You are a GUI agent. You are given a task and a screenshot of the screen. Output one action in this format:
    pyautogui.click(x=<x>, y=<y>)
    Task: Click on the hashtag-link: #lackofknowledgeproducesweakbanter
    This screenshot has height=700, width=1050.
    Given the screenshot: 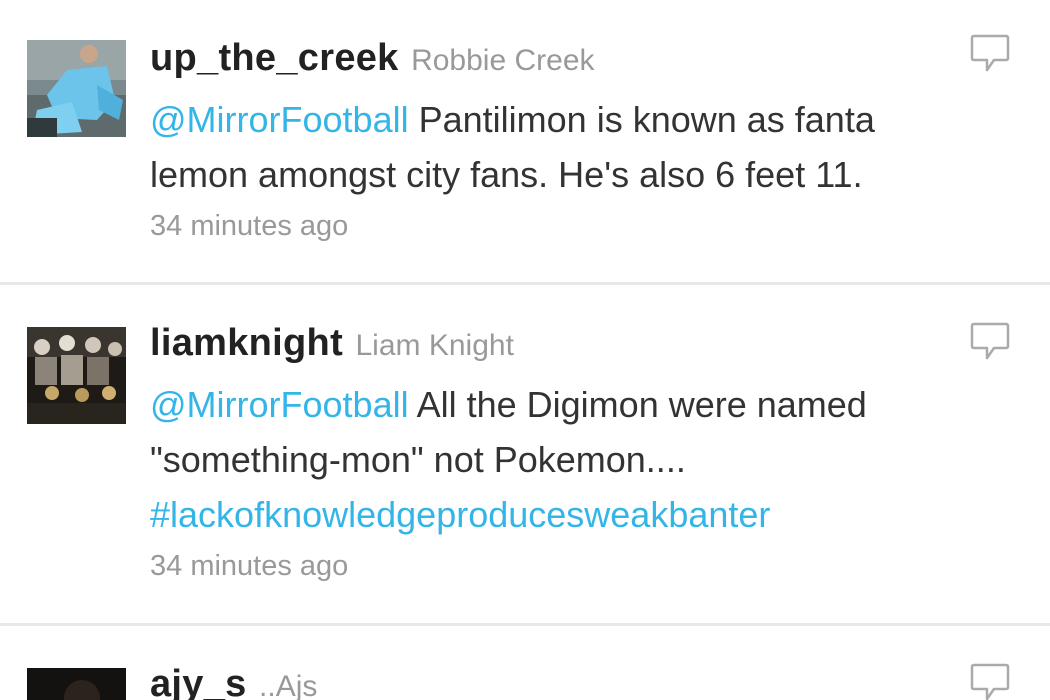 What is the action you would take?
    pyautogui.click(x=460, y=514)
    